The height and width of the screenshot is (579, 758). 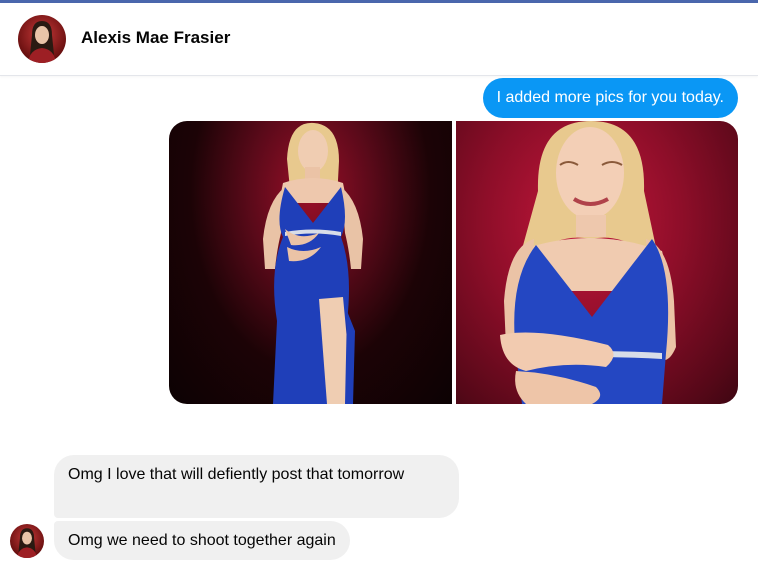 I want to click on sender-avatar, so click(x=27, y=541).